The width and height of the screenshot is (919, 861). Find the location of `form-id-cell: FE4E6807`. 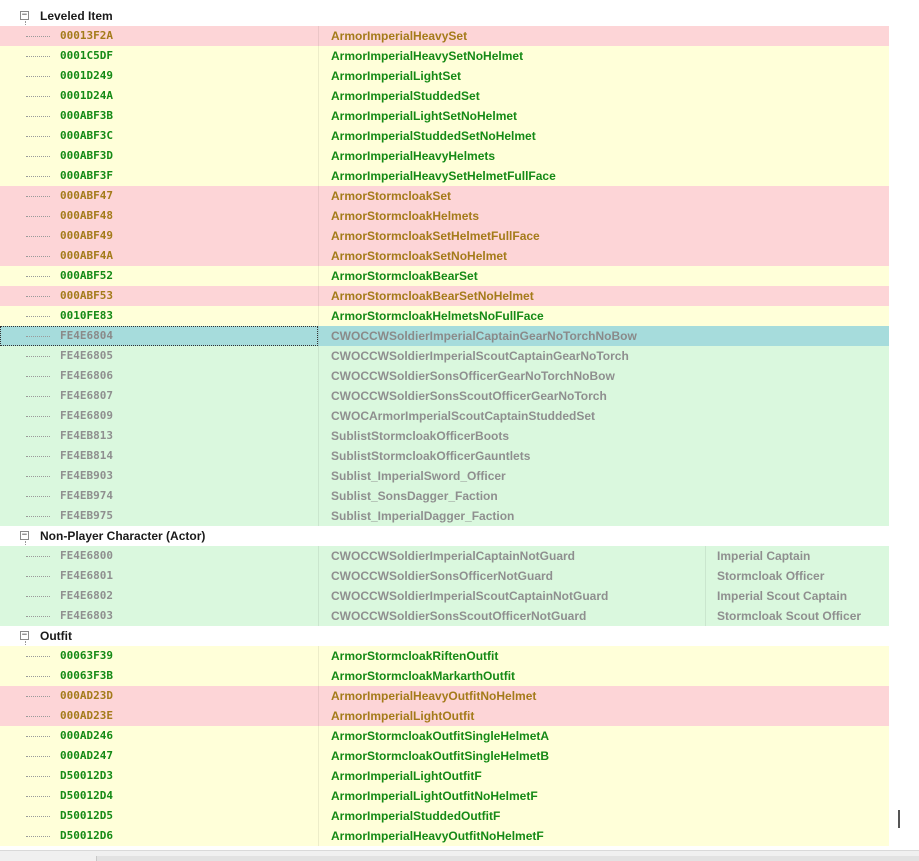

form-id-cell: FE4E6807 is located at coordinates (86, 395).